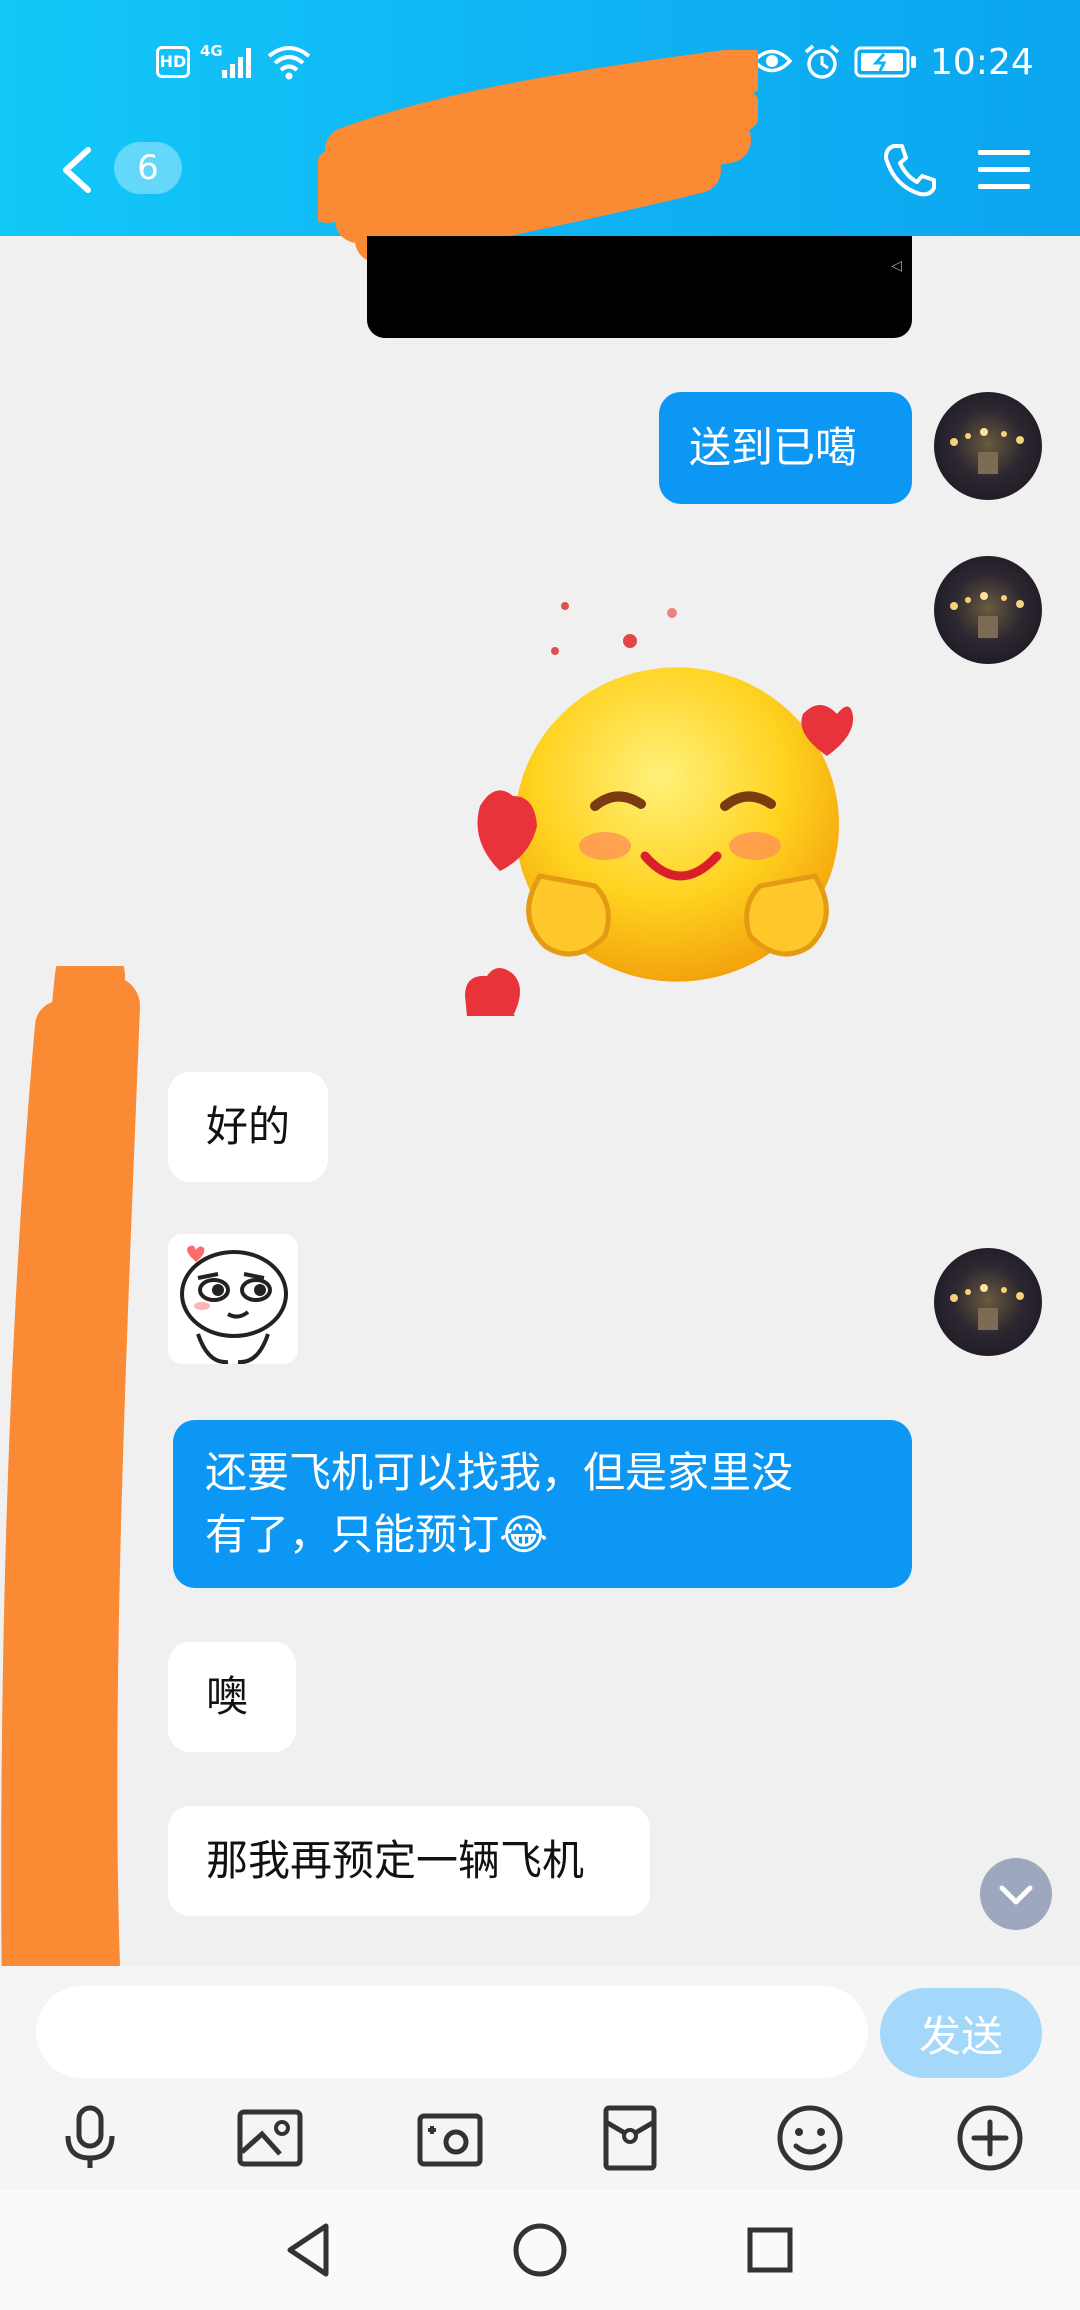 The image size is (1080, 2310). I want to click on input-area: 发送, so click(540, 2078).